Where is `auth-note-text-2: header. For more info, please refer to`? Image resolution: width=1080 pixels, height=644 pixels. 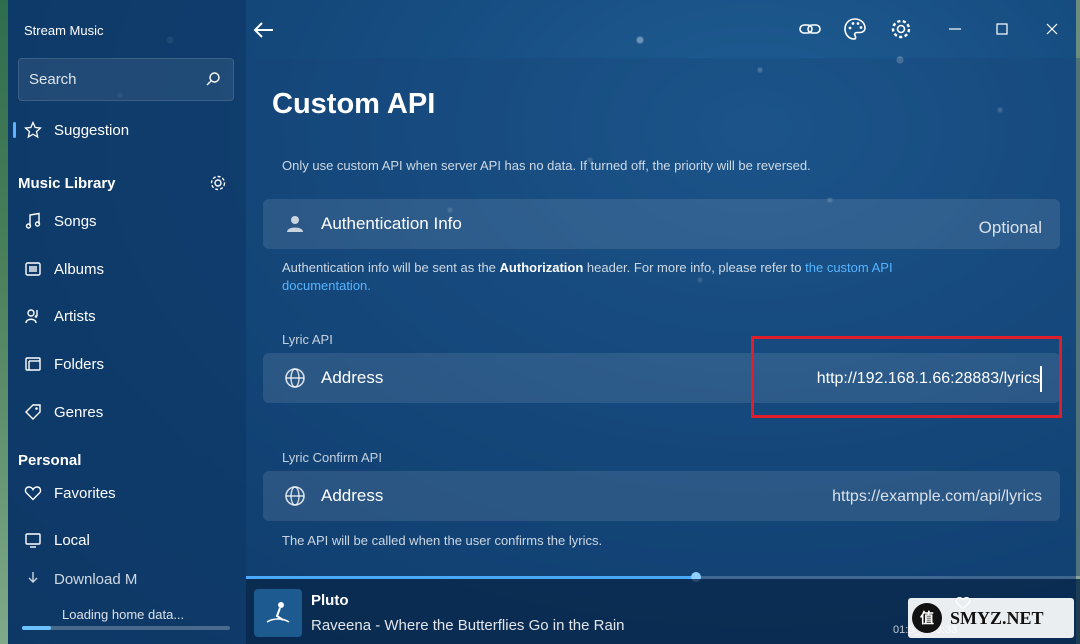
auth-note-text-2: header. For more info, please refer to is located at coordinates (694, 267).